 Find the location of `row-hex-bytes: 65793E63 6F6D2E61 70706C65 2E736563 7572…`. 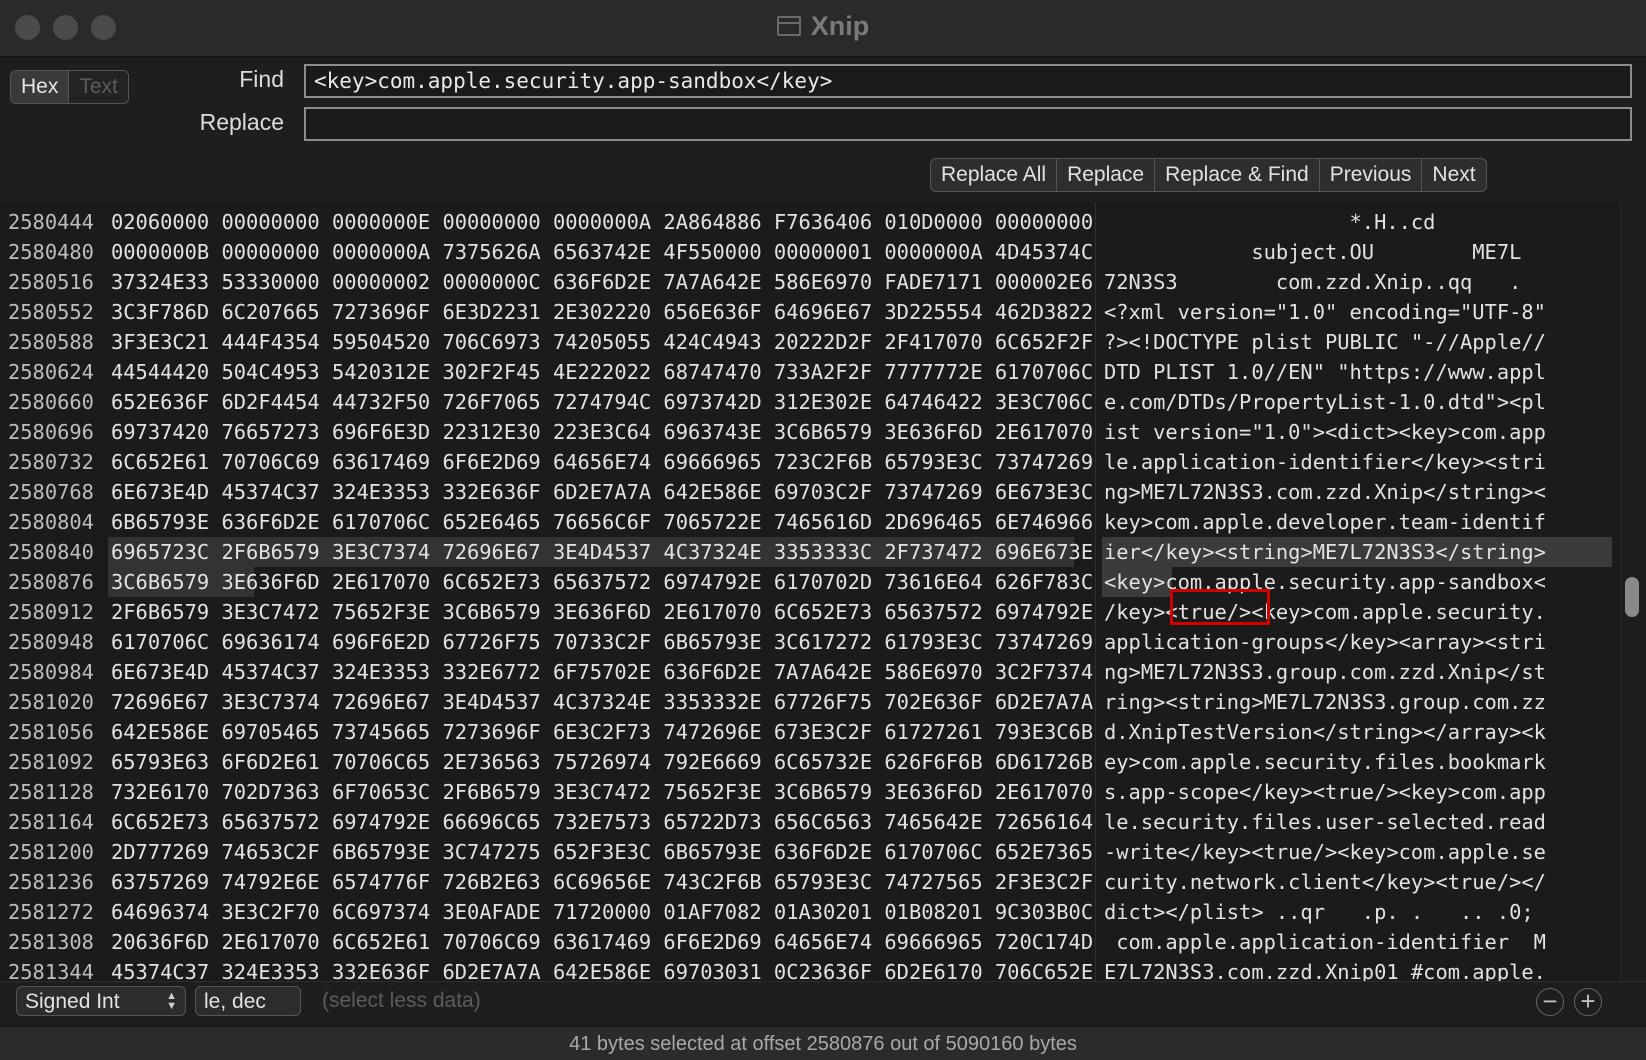

row-hex-bytes: 65793E63 6F6D2E61 70706C65 2E736563 7572… is located at coordinates (602, 762).